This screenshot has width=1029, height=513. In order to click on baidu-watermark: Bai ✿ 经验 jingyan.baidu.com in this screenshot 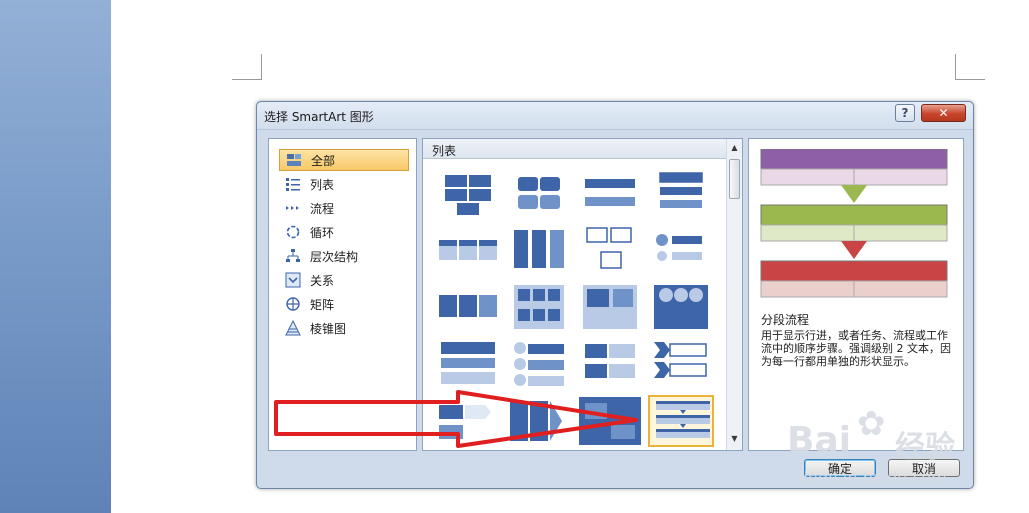, I will do `click(892, 448)`.